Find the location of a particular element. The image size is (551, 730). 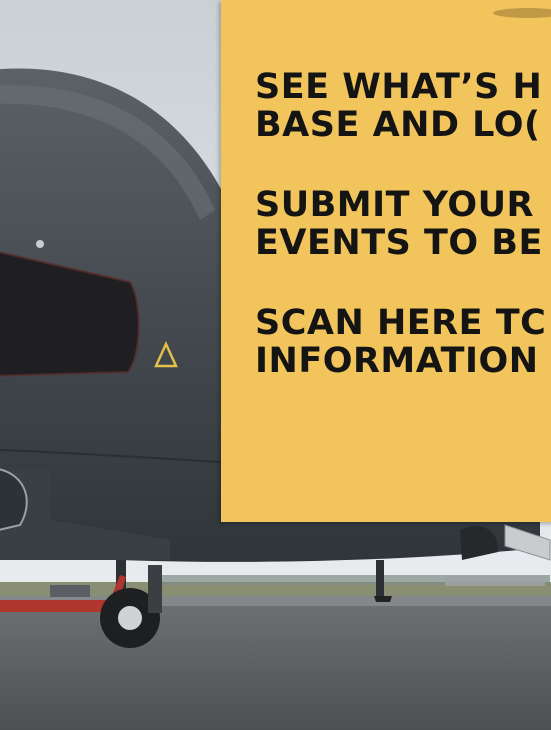

rear-gear-foot is located at coordinates (383, 599).